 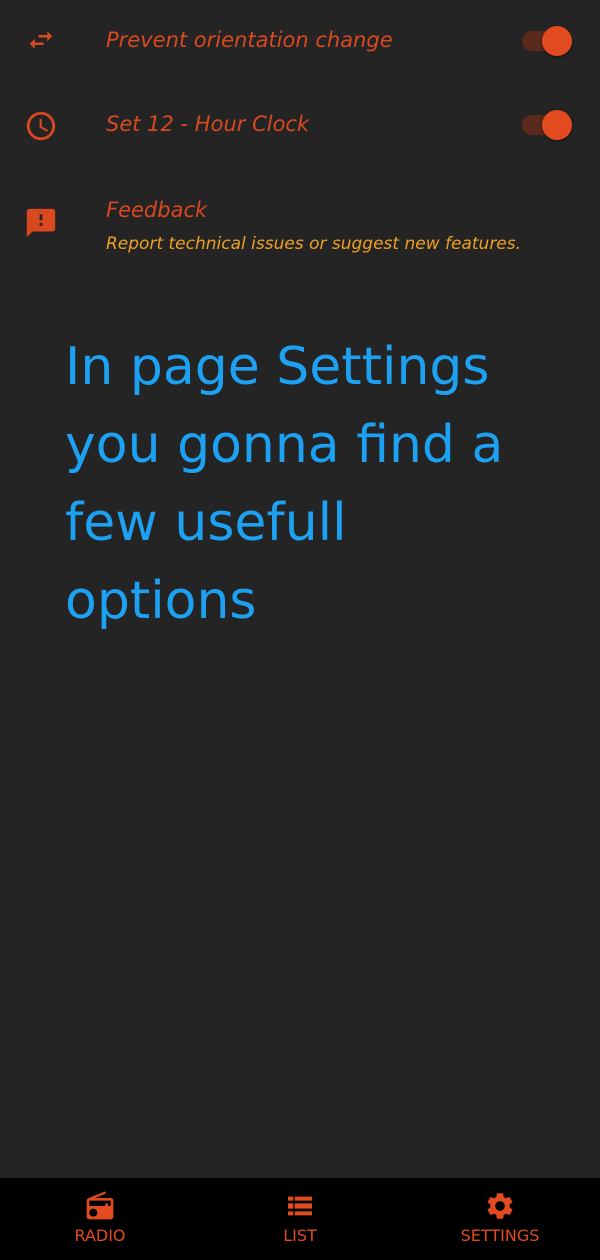 I want to click on bottom-navigation: RADIO LIST SETTINGS, so click(x=300, y=1219).